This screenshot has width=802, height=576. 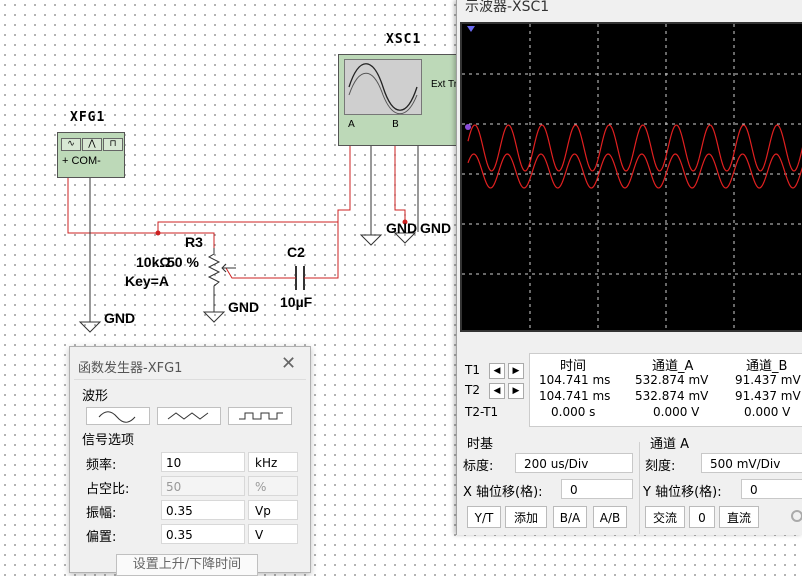 I want to click on channel-a-radio-icon, so click(x=796, y=516).